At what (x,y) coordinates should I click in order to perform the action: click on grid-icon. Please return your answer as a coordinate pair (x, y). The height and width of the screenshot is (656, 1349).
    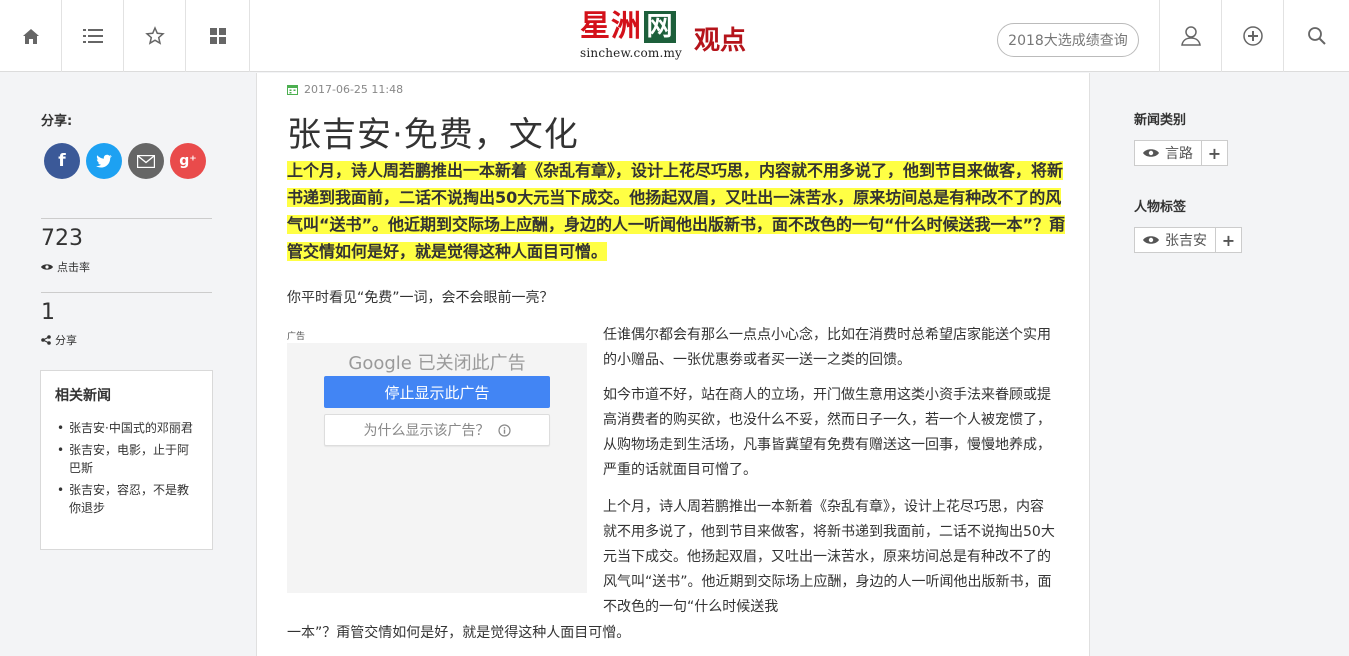
    Looking at the image, I should click on (217, 36).